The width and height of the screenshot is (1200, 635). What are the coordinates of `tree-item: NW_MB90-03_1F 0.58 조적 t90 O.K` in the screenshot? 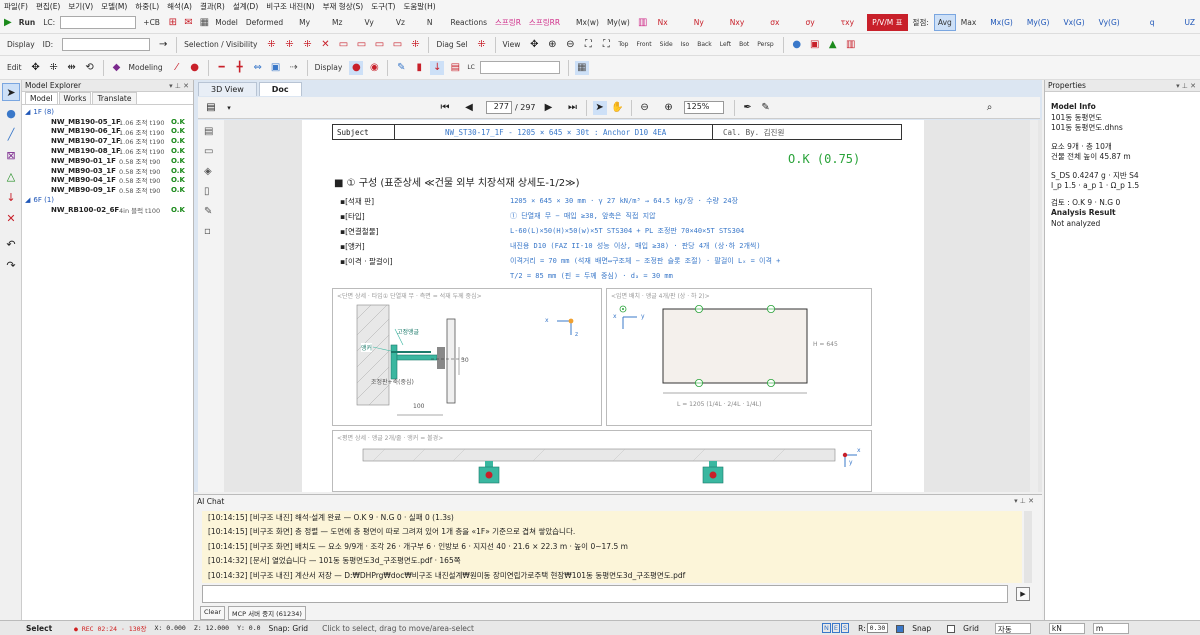 It's located at (107, 171).